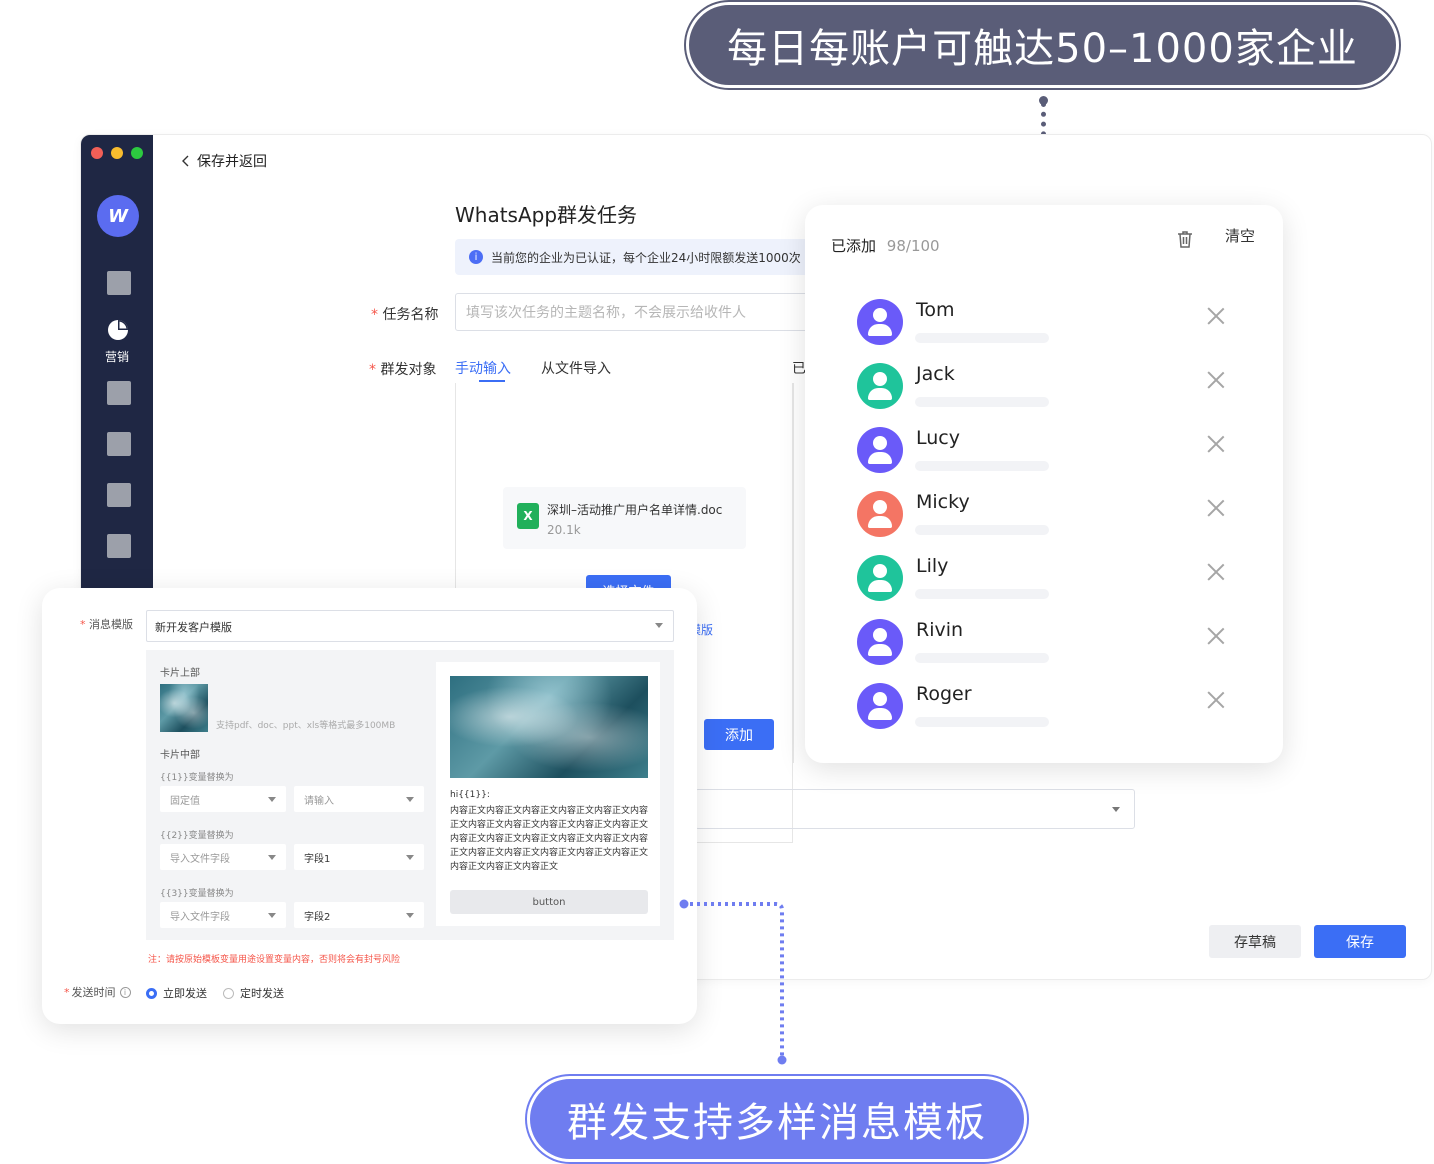 The width and height of the screenshot is (1434, 1164). Describe the element at coordinates (938, 438) in the screenshot. I see `contact-name: Lucy` at that location.